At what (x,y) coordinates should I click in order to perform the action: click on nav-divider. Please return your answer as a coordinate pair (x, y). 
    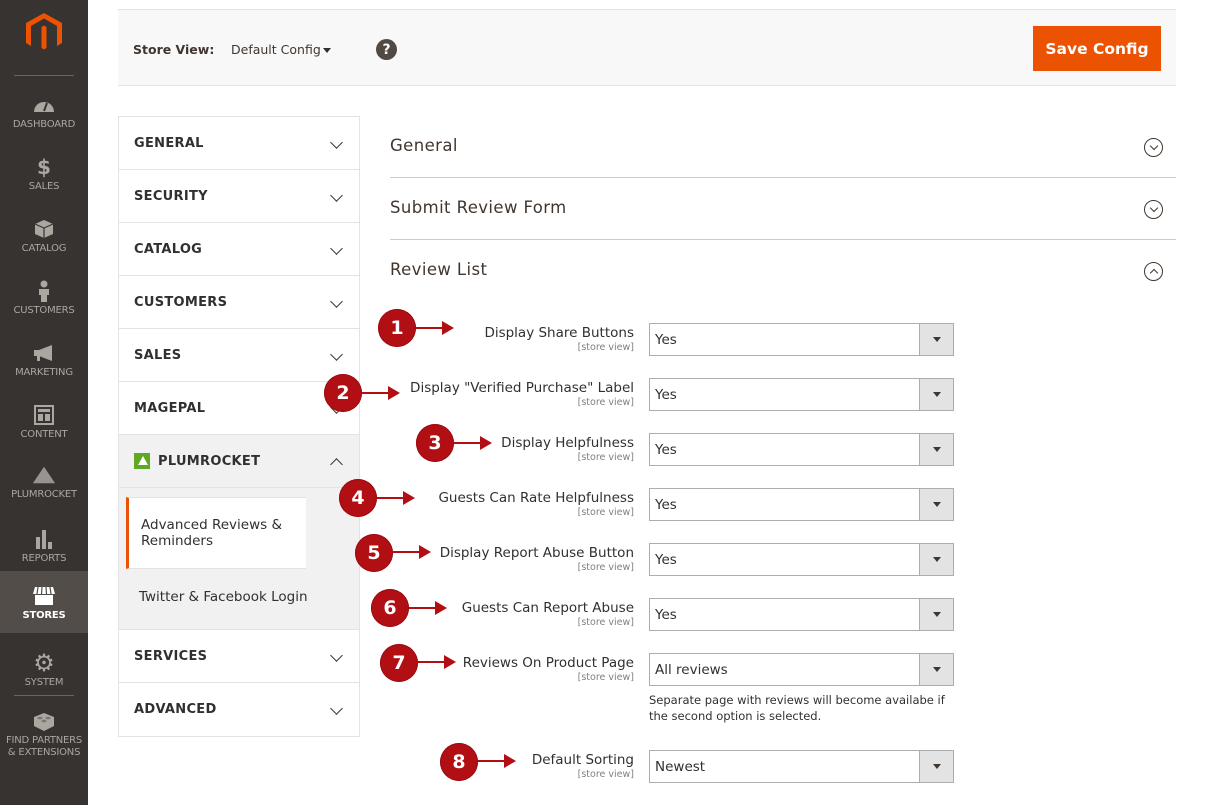
    Looking at the image, I should click on (44, 75).